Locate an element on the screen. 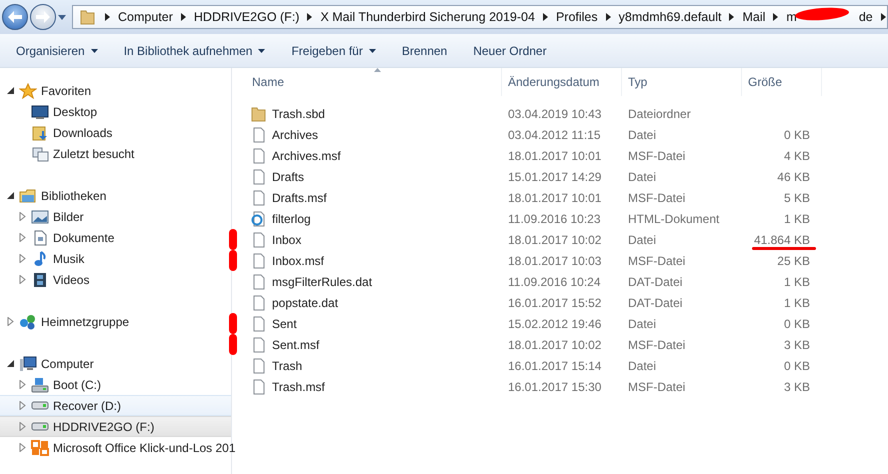 This screenshot has width=888, height=474. toolbar-button: Freigeben für is located at coordinates (333, 51).